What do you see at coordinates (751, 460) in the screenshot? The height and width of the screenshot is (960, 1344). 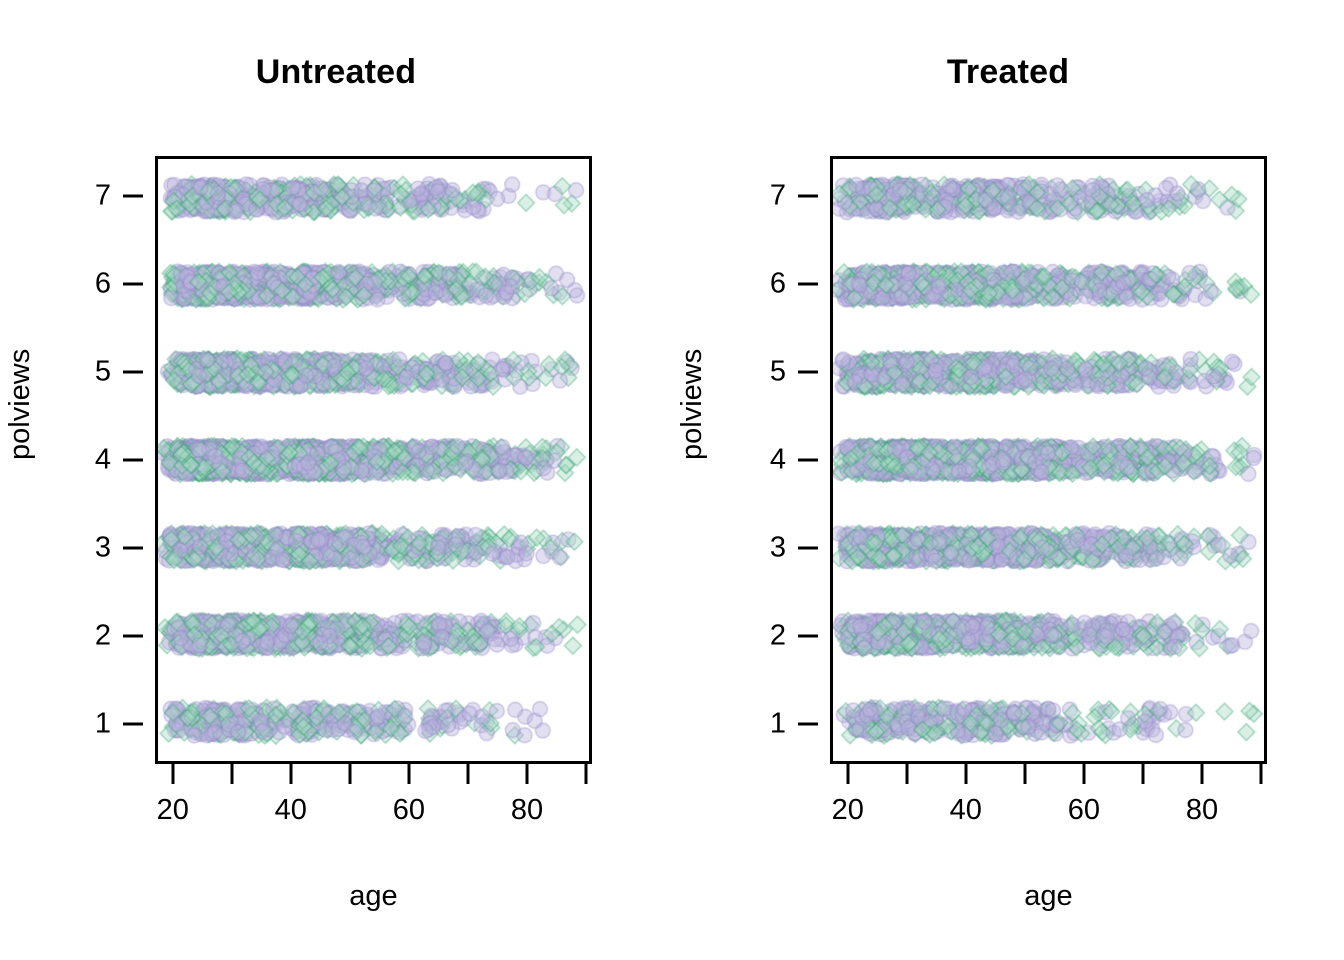 I see `y-axis-treated: 1 2 3 4 5 6 7` at bounding box center [751, 460].